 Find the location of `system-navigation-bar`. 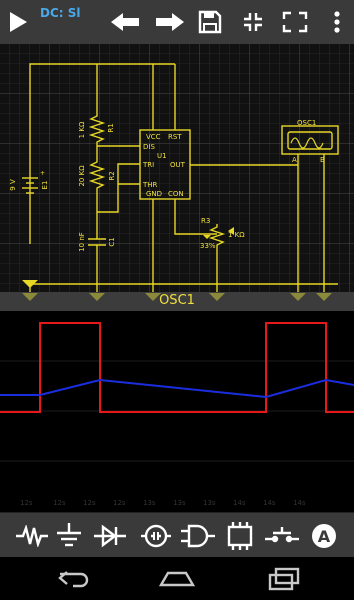

system-navigation-bar is located at coordinates (177, 578).